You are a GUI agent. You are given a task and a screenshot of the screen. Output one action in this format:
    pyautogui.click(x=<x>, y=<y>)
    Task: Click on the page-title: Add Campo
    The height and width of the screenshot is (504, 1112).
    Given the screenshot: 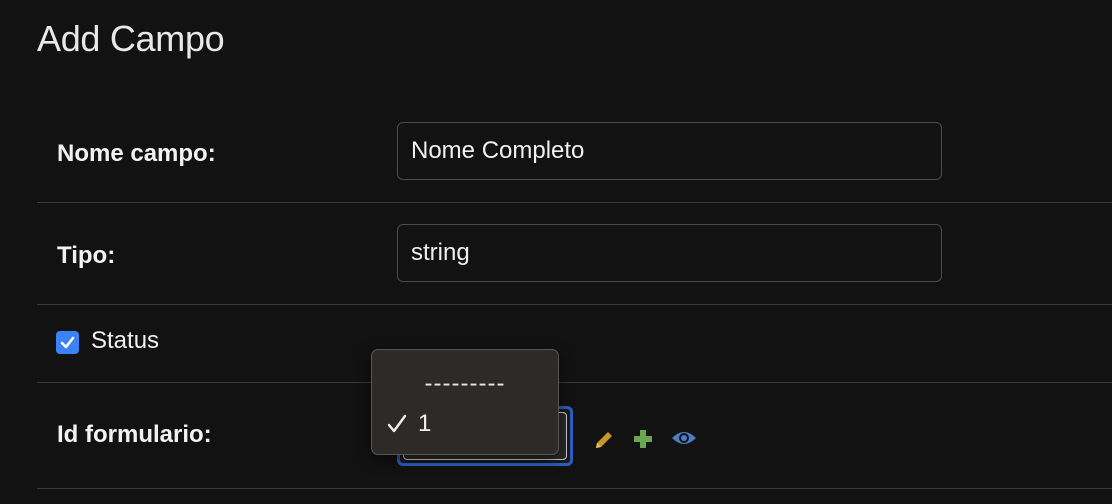 What is the action you would take?
    pyautogui.click(x=131, y=38)
    